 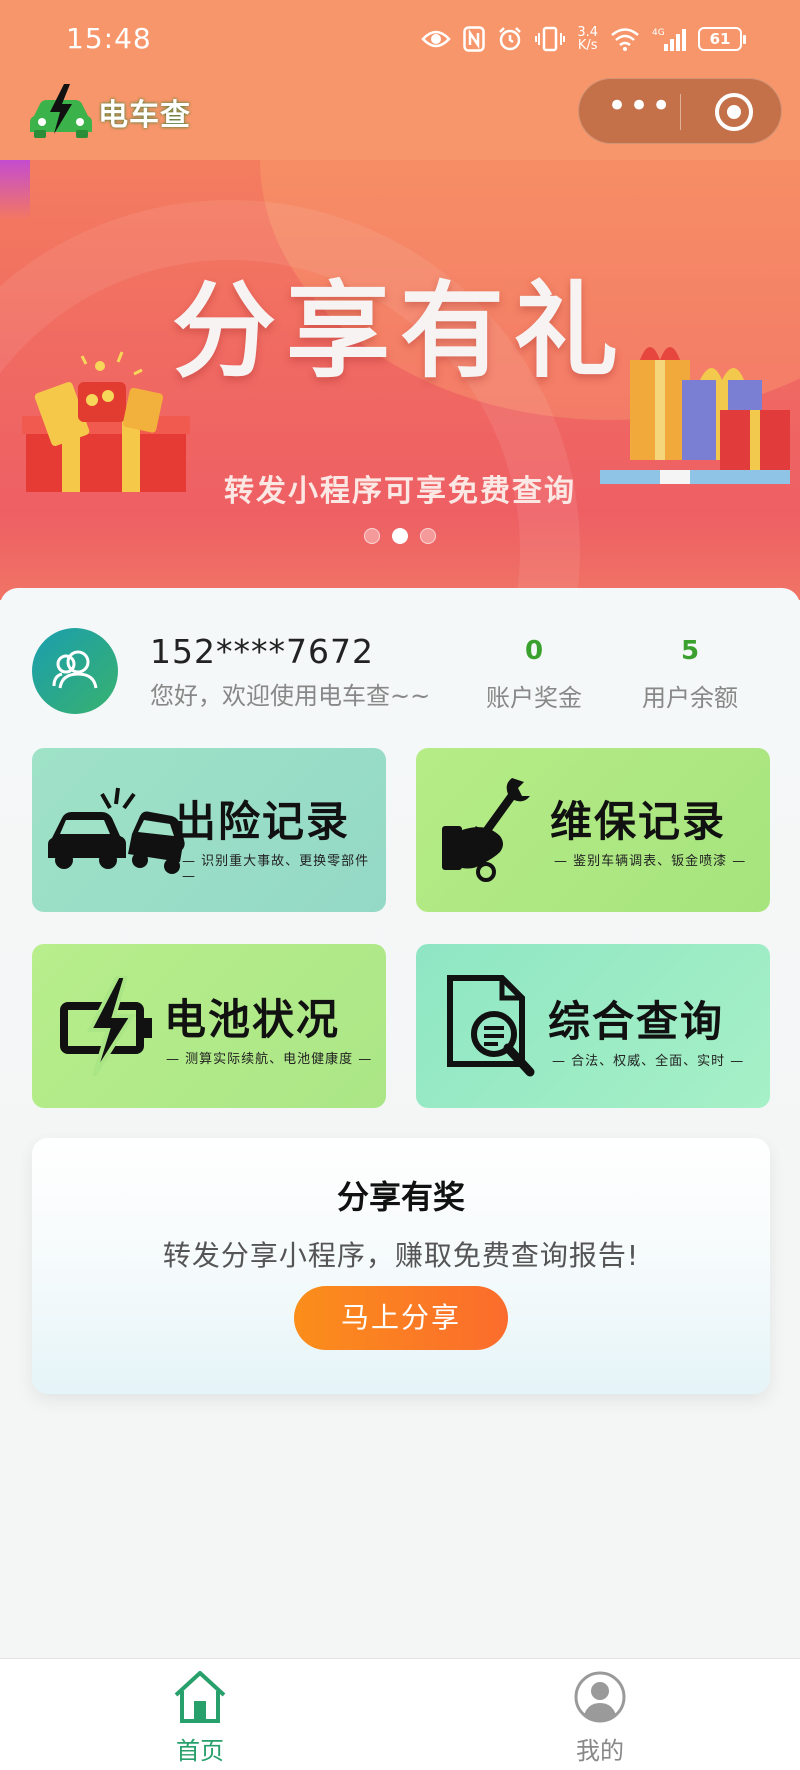 I want to click on stat-value: 0, so click(x=534, y=651).